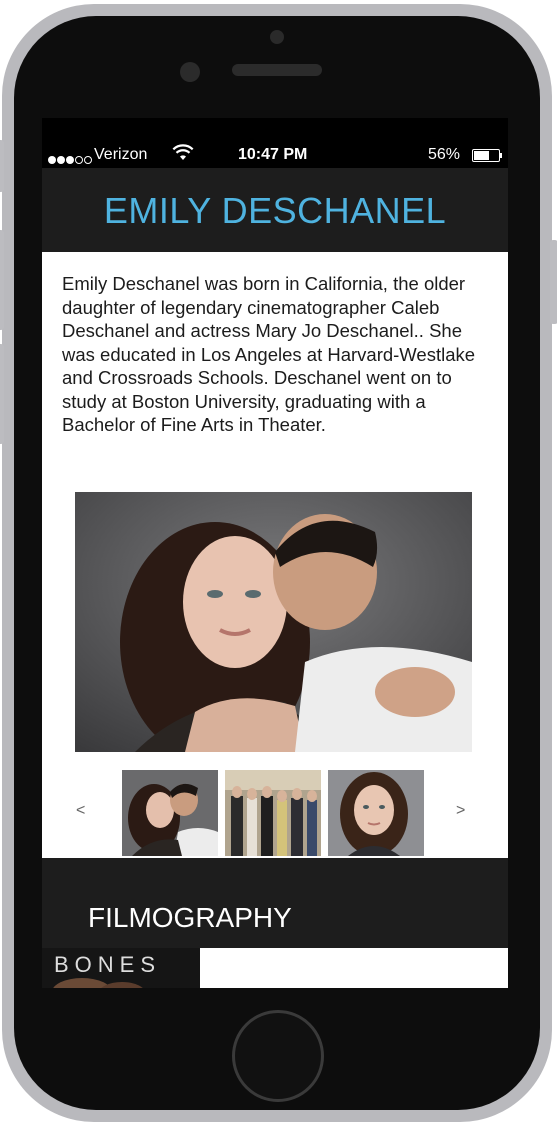  I want to click on carrier-label: Verizon, so click(121, 154).